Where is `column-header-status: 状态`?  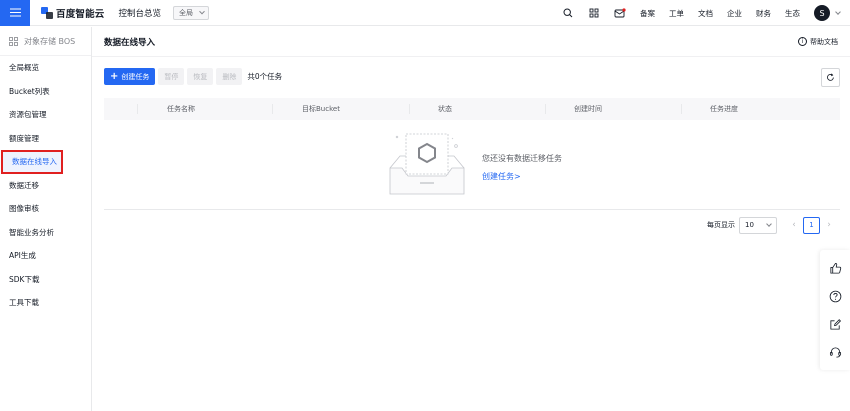
column-header-status: 状态 is located at coordinates (445, 109).